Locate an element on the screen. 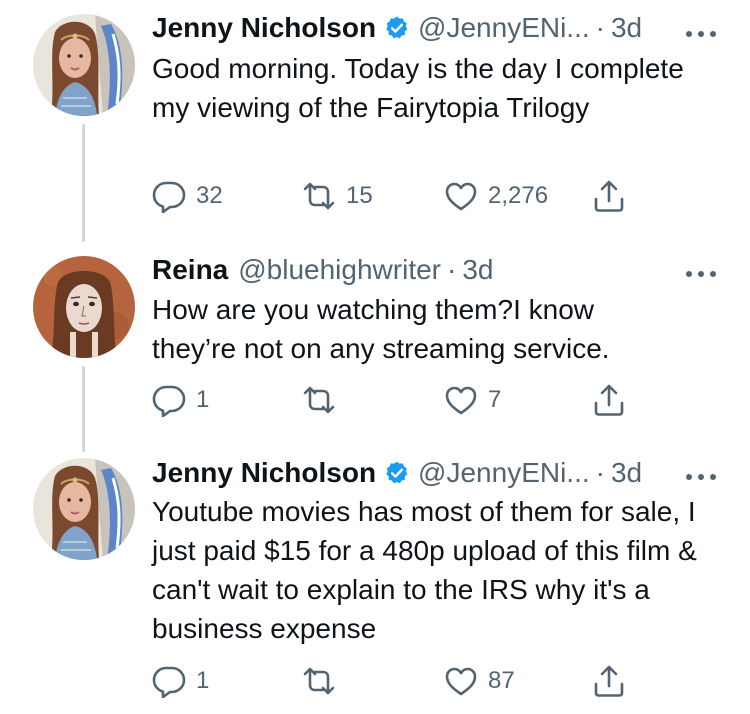  tweet-header: Reina @bluehighwriter · 3d is located at coordinates (322, 270).